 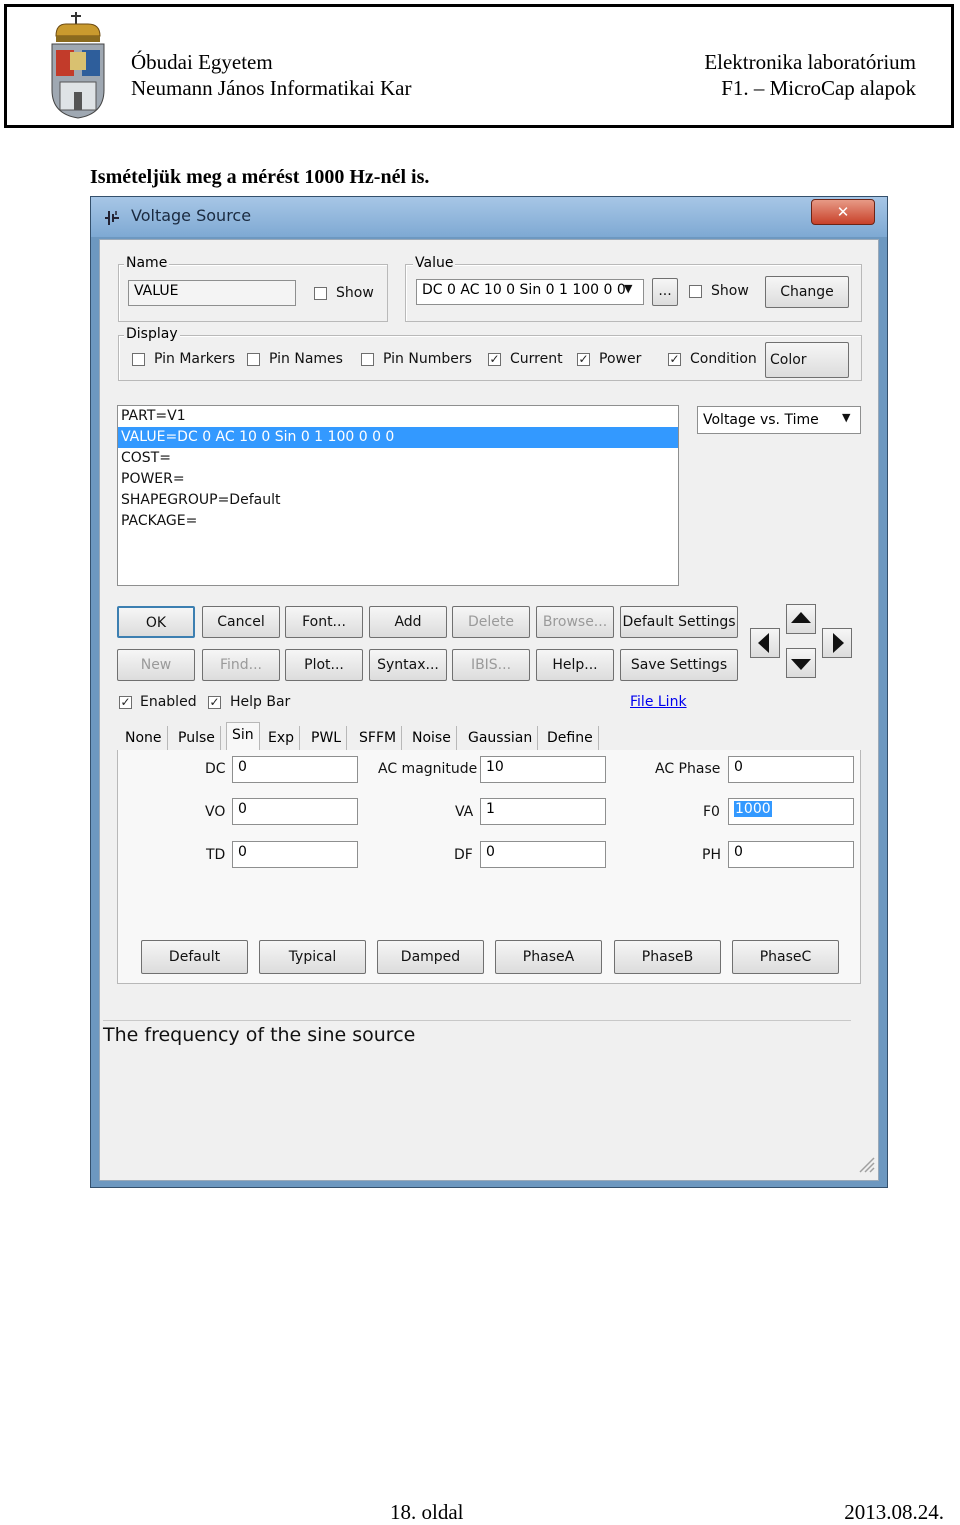 I want to click on current-checkbox: ✓, so click(x=494, y=359).